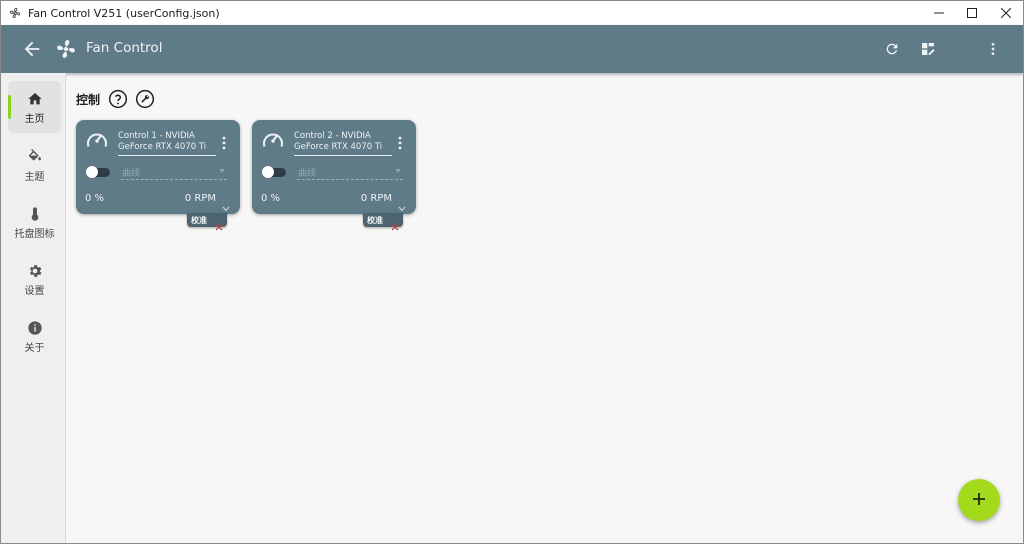 This screenshot has height=544, width=1024. What do you see at coordinates (35, 214) in the screenshot?
I see `thermometer-icon` at bounding box center [35, 214].